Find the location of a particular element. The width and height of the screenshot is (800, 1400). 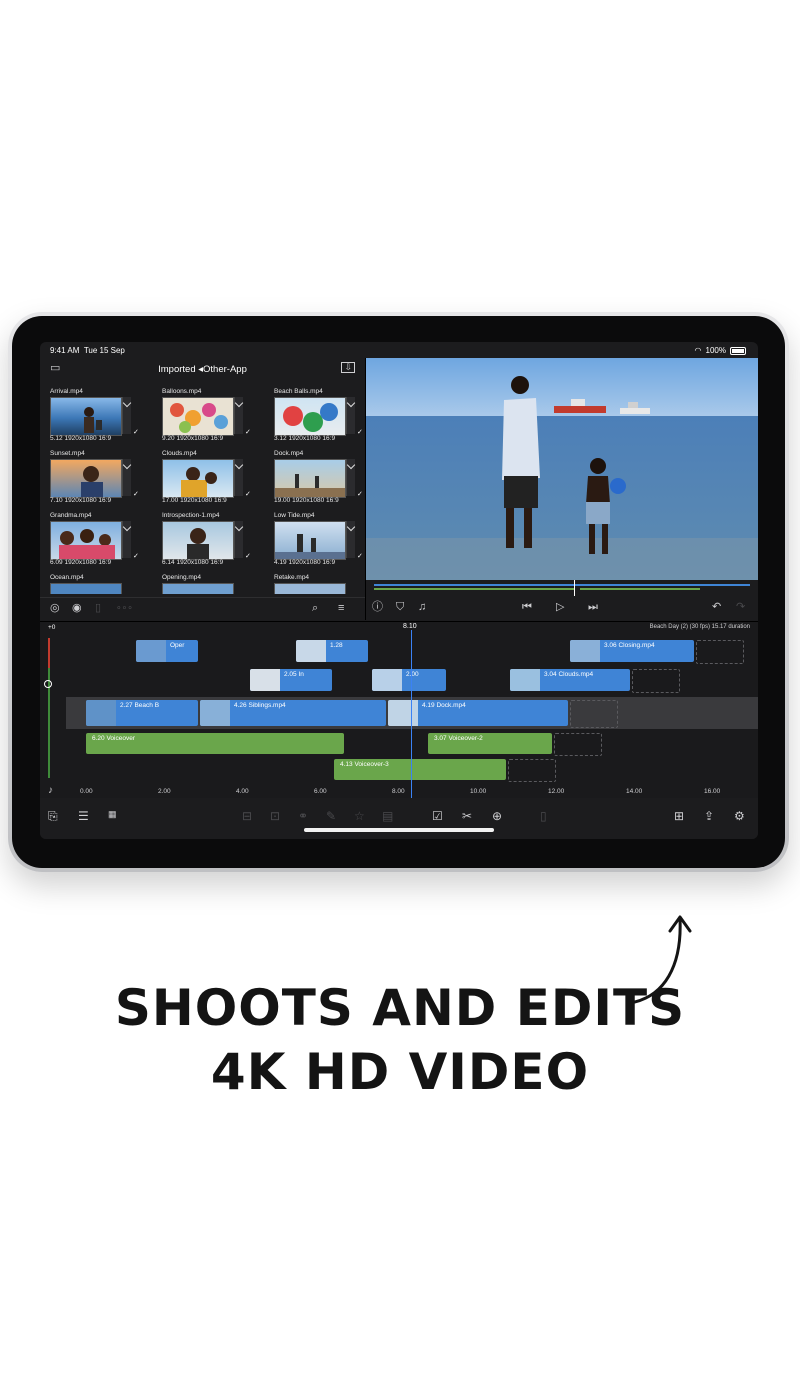

skip-forward-icon: ⏭ is located at coordinates (593, 607).